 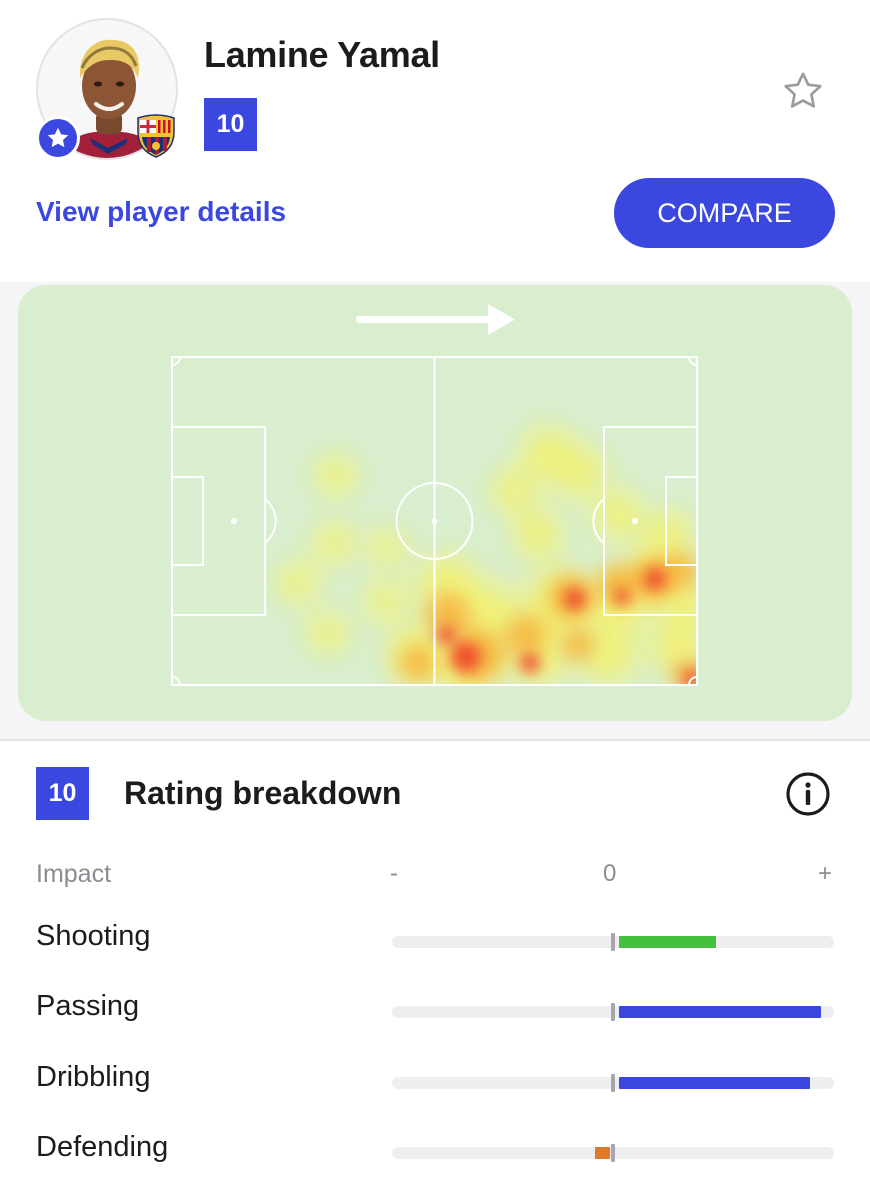 What do you see at coordinates (435, 1148) in the screenshot?
I see `stat-row-defending: Defending` at bounding box center [435, 1148].